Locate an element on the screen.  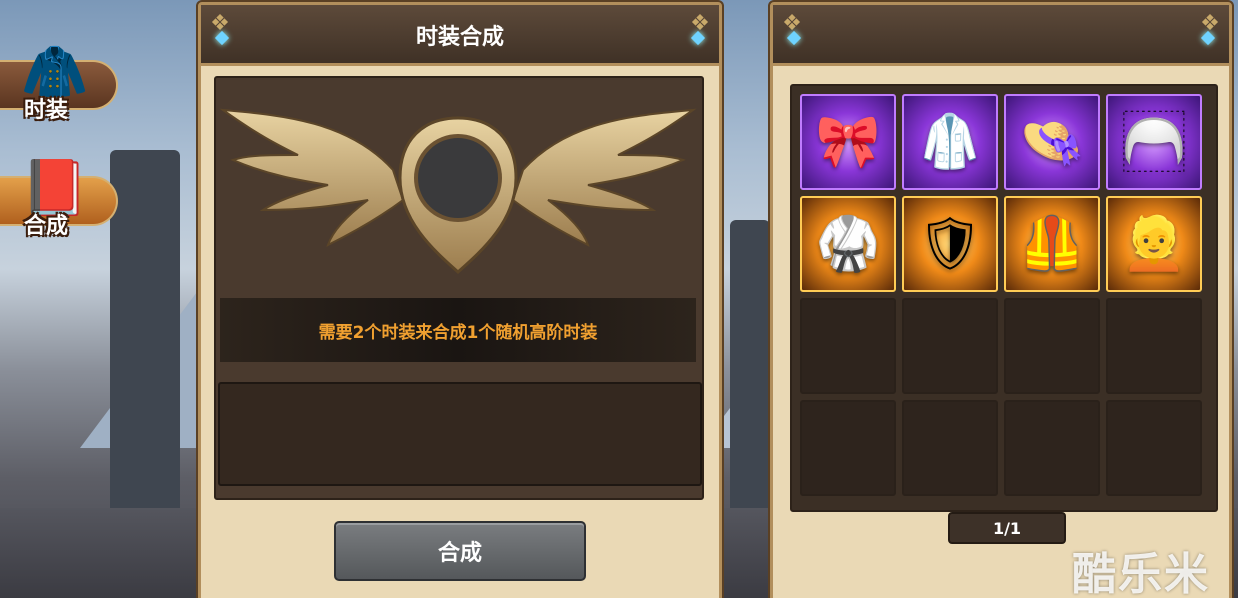
tower-mid is located at coordinates (750, 370).